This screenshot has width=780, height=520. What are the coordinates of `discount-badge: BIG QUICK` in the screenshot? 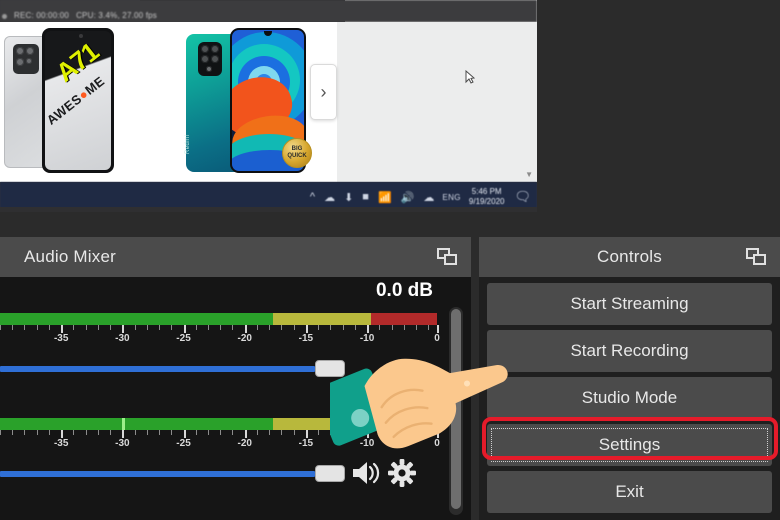 It's located at (297, 153).